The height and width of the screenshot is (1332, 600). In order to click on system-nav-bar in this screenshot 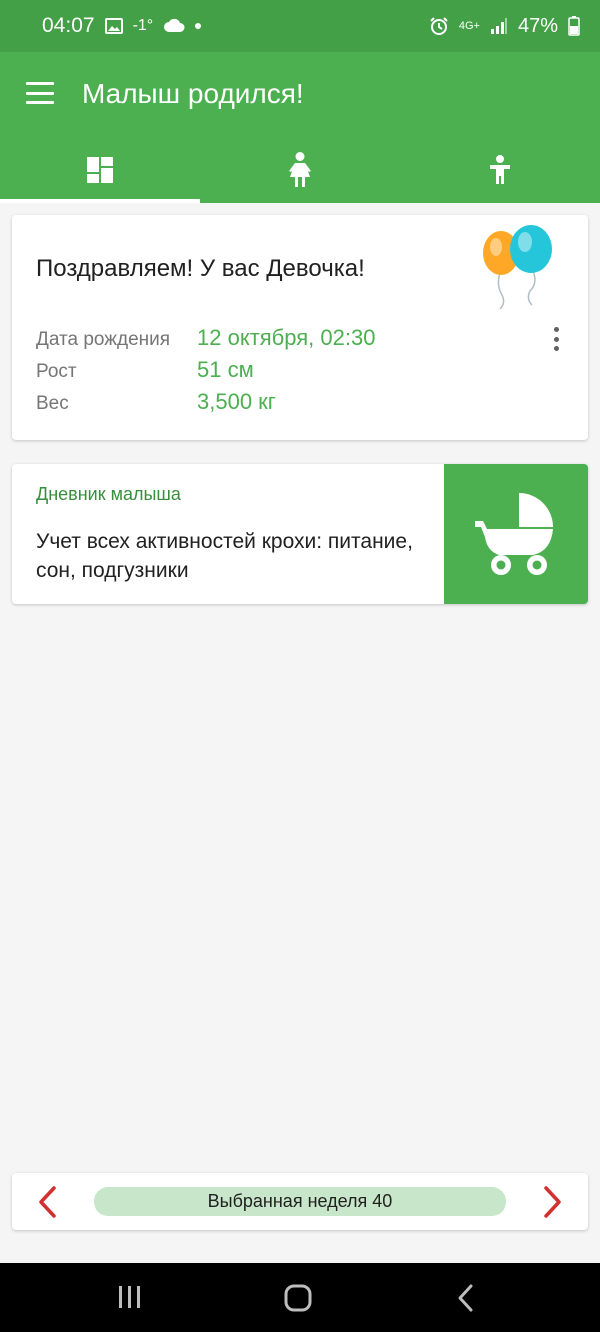, I will do `click(300, 1297)`.